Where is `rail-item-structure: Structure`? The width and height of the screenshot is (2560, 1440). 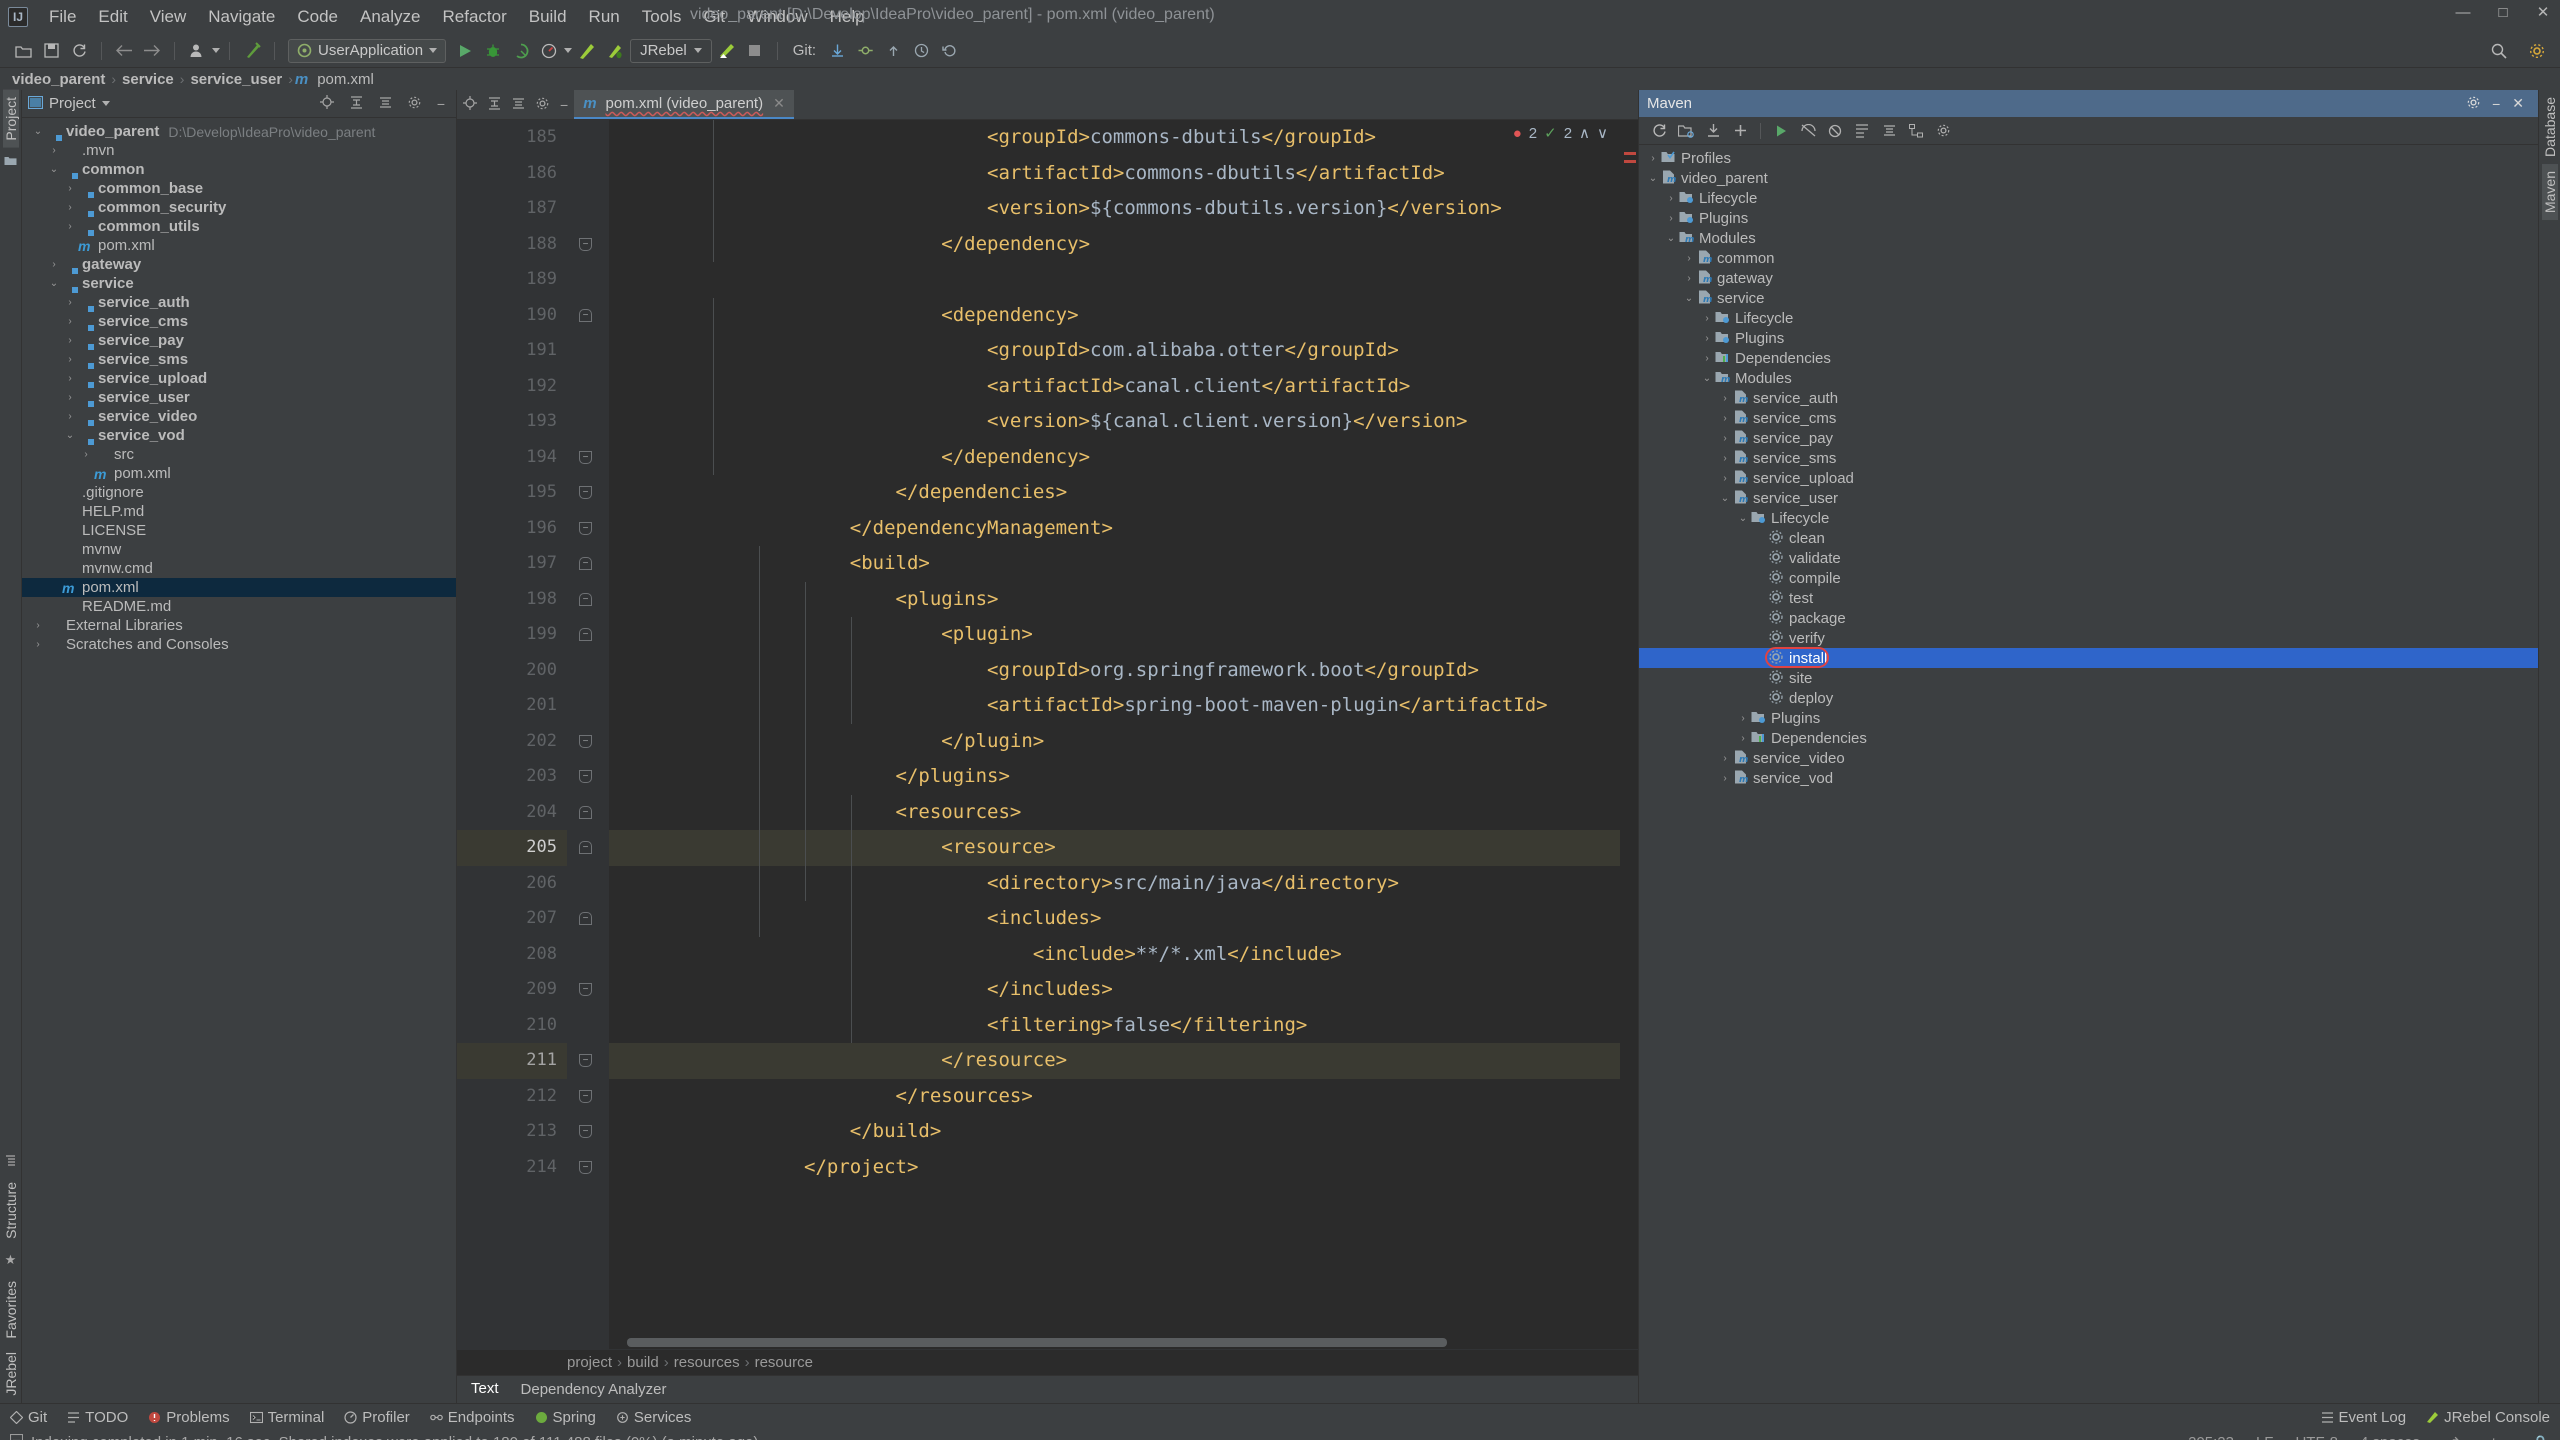
rail-item-structure: Structure is located at coordinates (11, 1210).